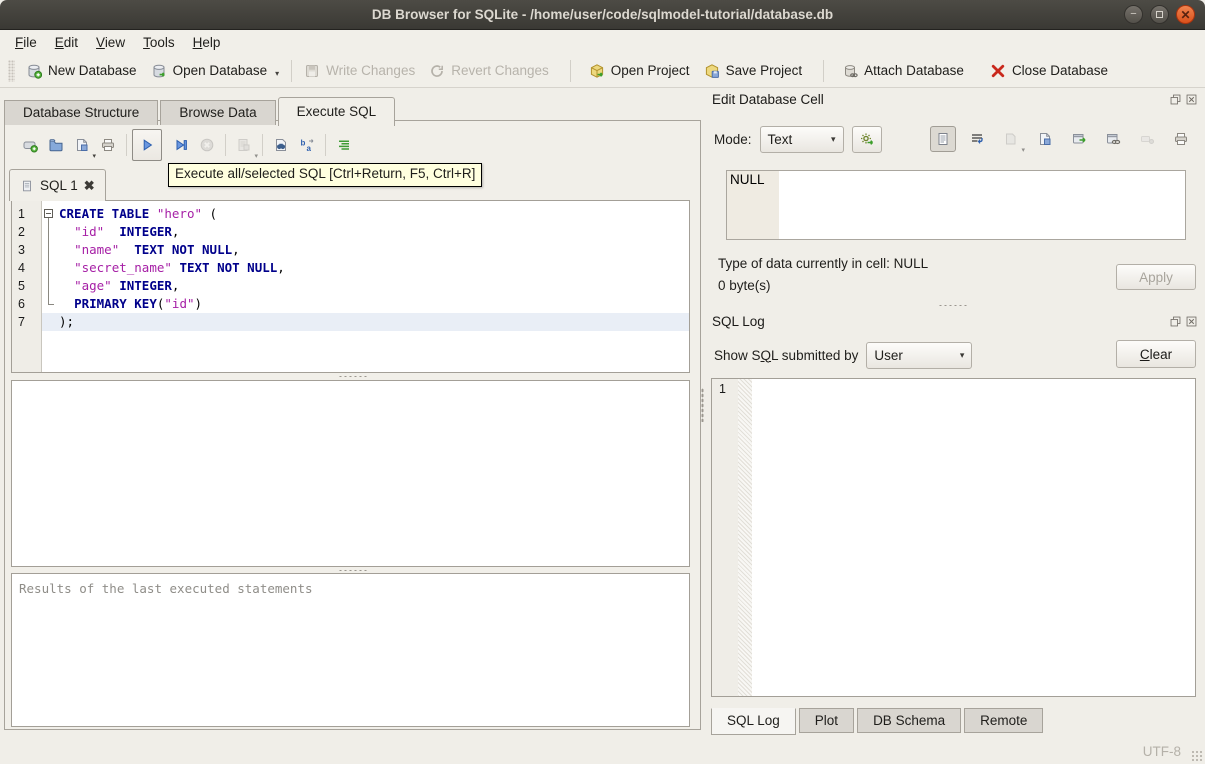  Describe the element at coordinates (81, 71) in the screenshot. I see `new-database-button: New Database` at that location.